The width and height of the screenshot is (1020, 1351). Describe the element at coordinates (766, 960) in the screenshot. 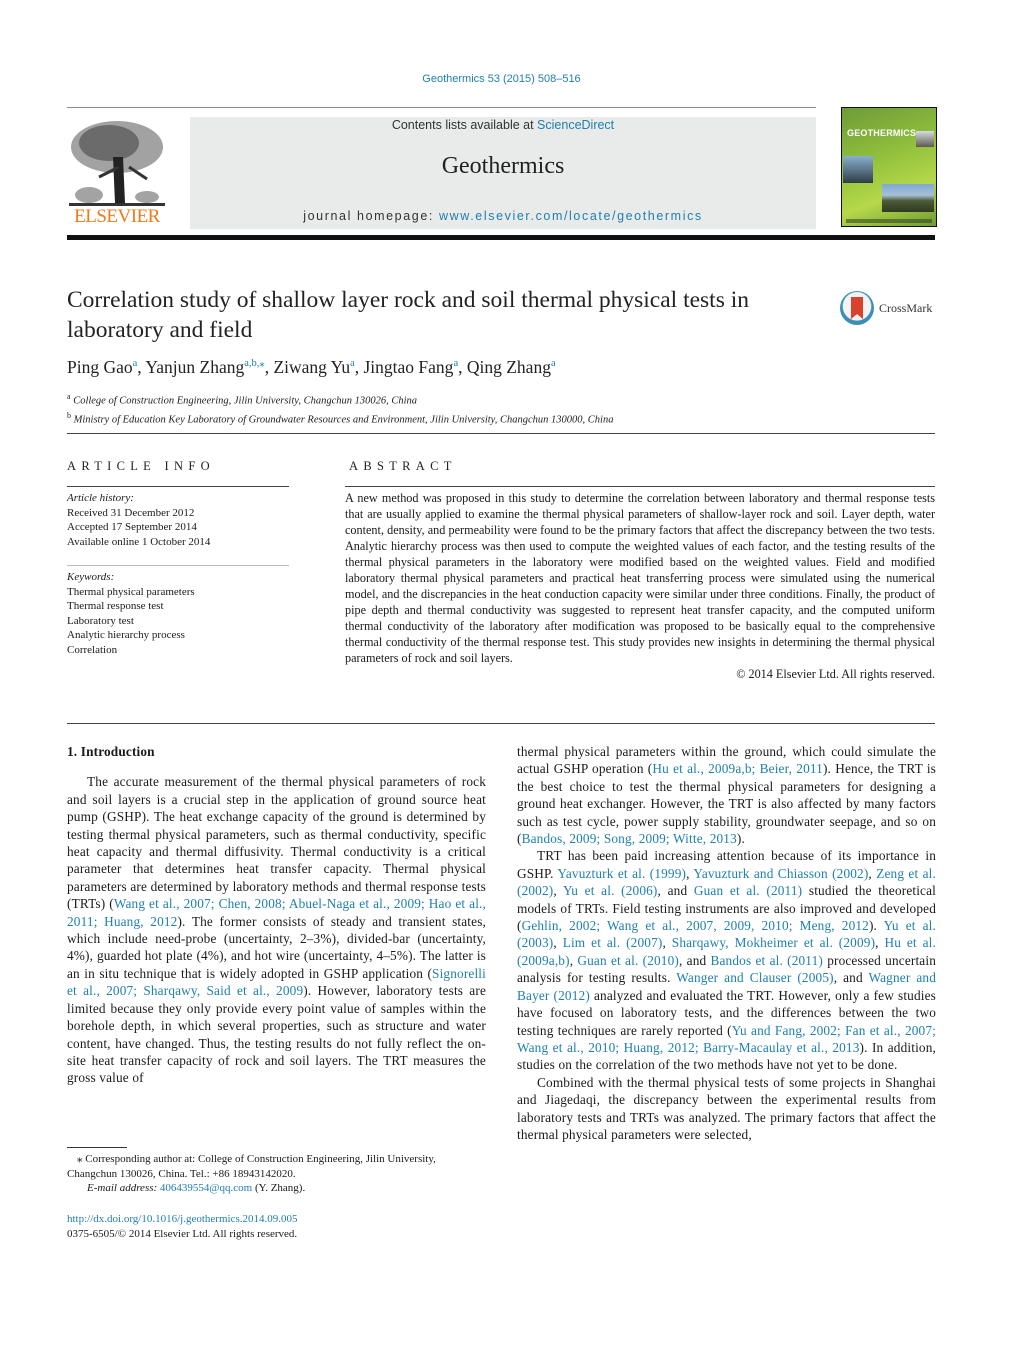

I see `citation-link: Bandos et al. (2011)` at that location.